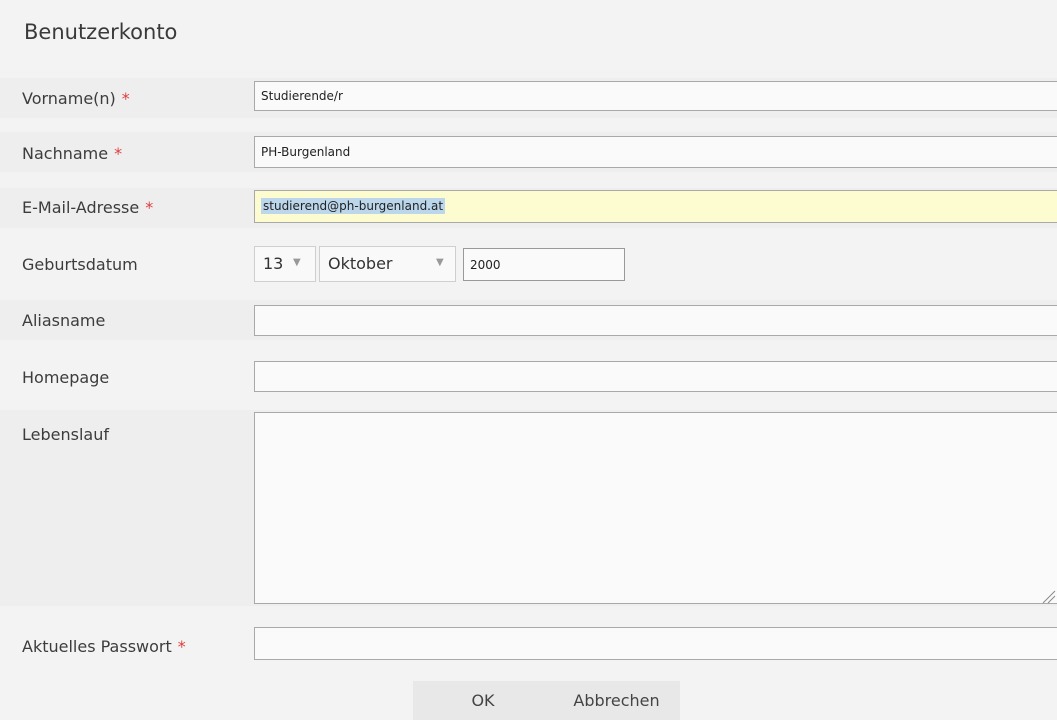  I want to click on birth-month-value: Oktober, so click(360, 263).